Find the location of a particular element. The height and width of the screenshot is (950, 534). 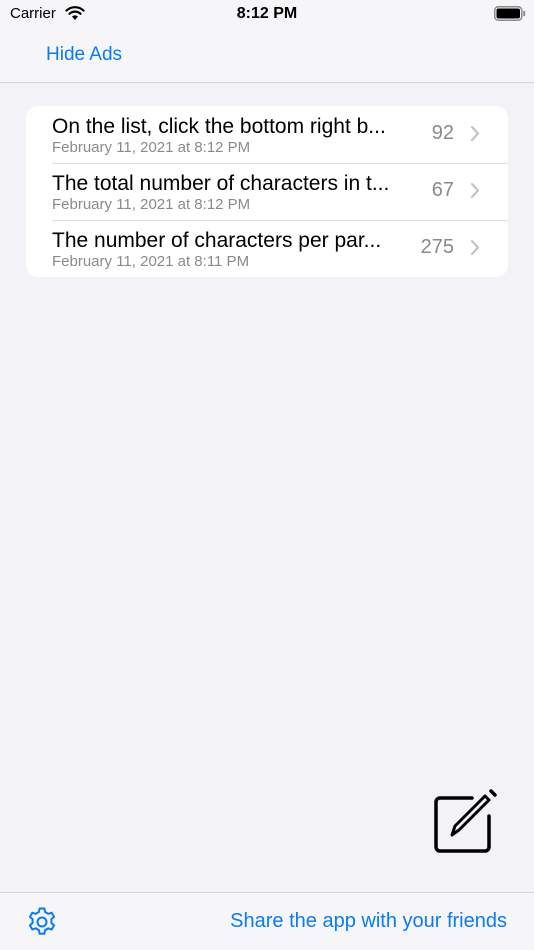

note-date: February 11, 2021 at 8:11 PM is located at coordinates (151, 261).